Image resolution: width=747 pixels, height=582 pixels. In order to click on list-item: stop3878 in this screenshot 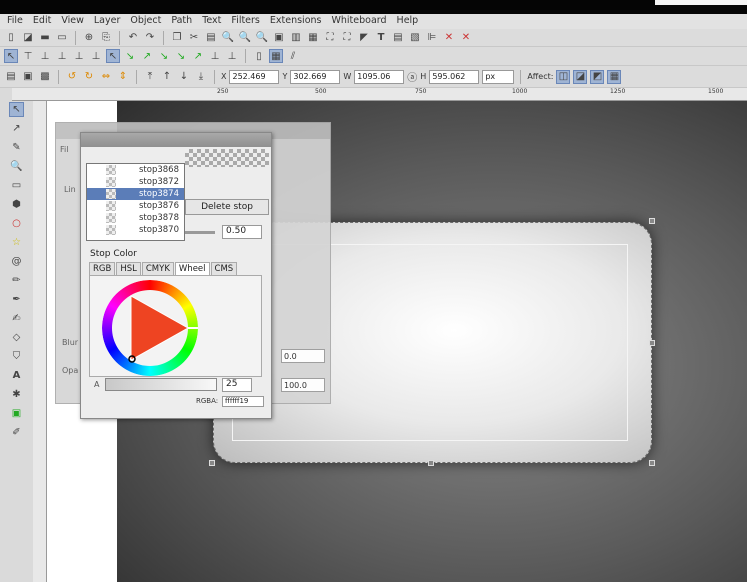, I will do `click(135, 218)`.